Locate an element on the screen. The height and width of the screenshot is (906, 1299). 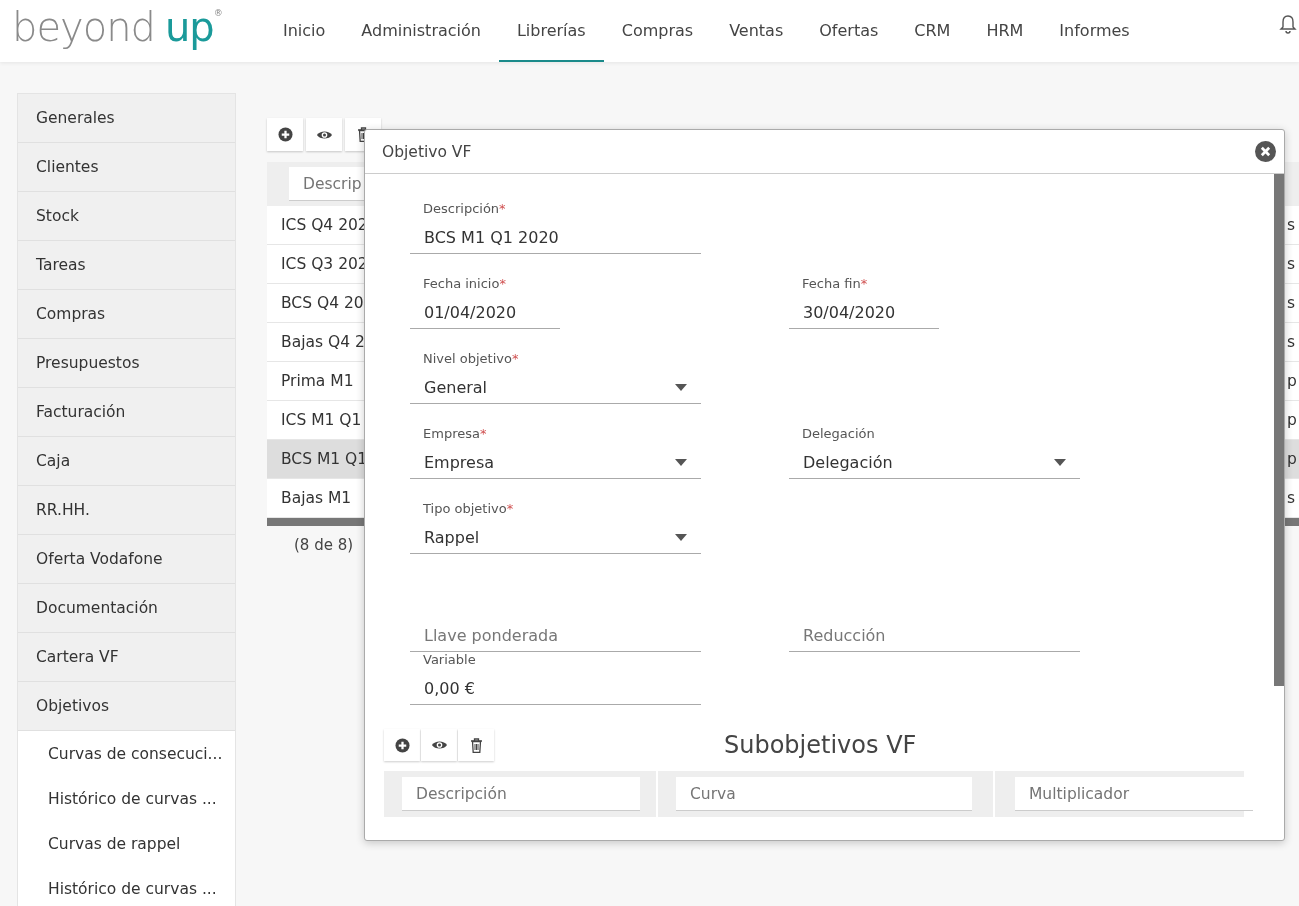
field-label: Delegación is located at coordinates (838, 433).